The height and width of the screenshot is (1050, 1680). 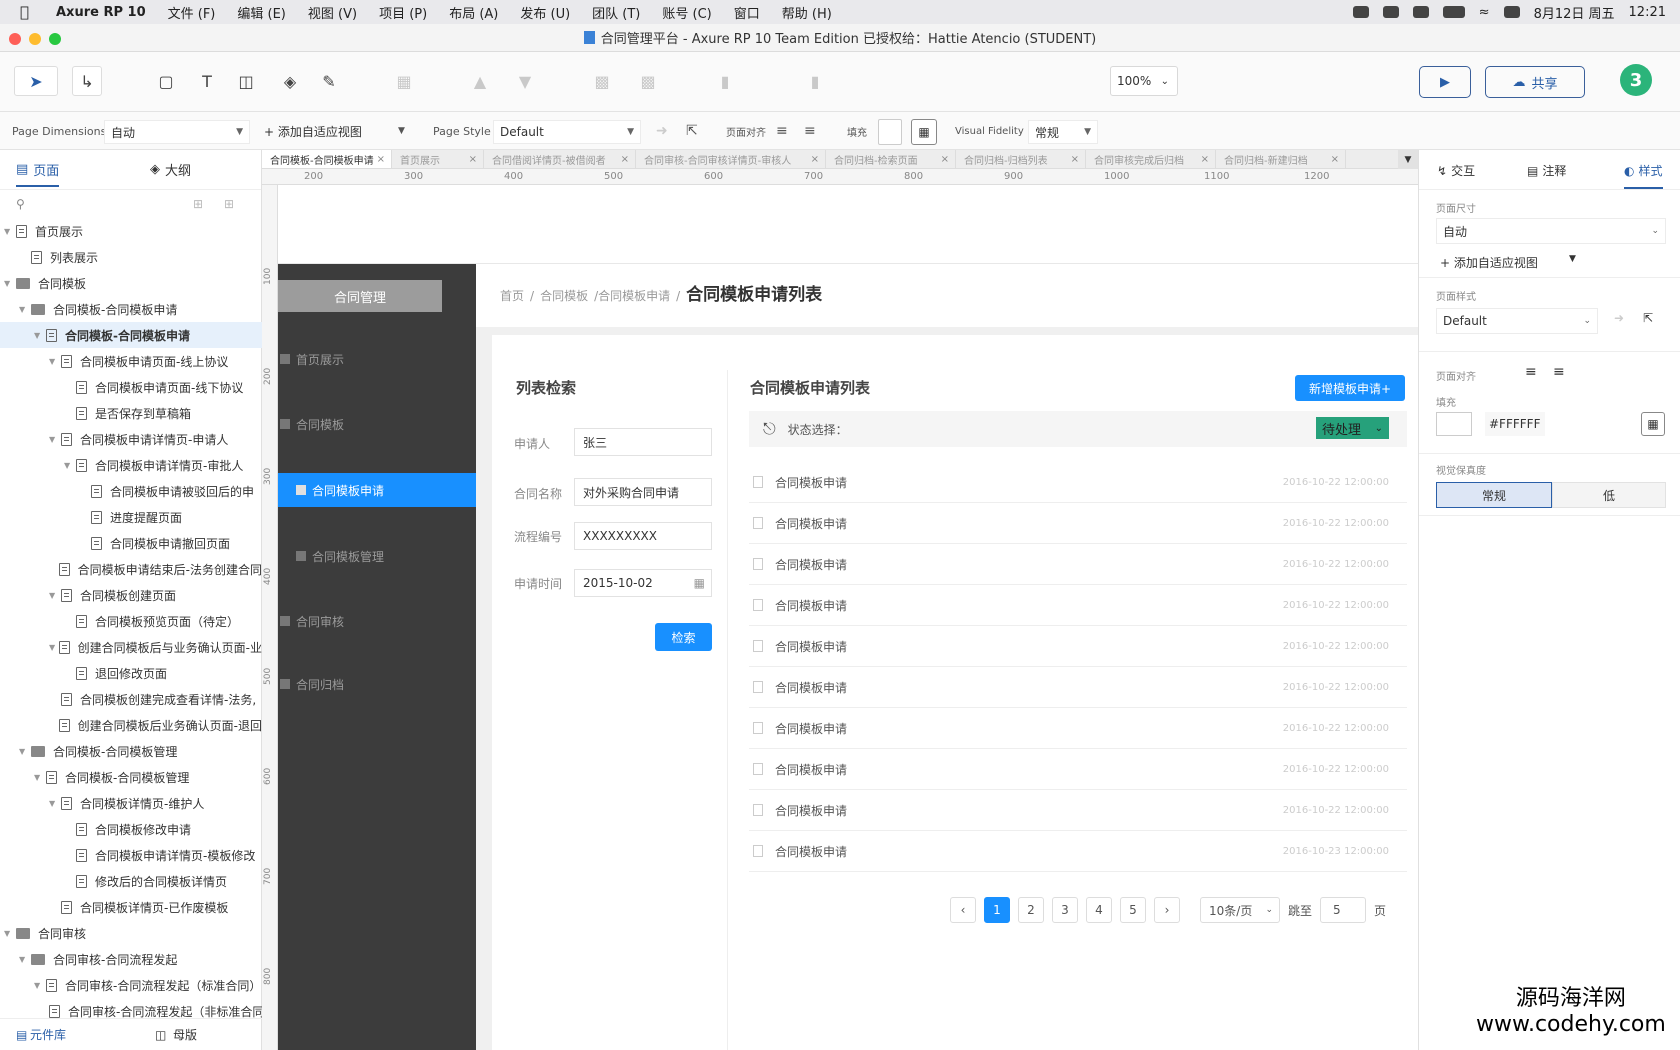 What do you see at coordinates (331, 556) in the screenshot?
I see `sidebar-item: 合同模板管理` at bounding box center [331, 556].